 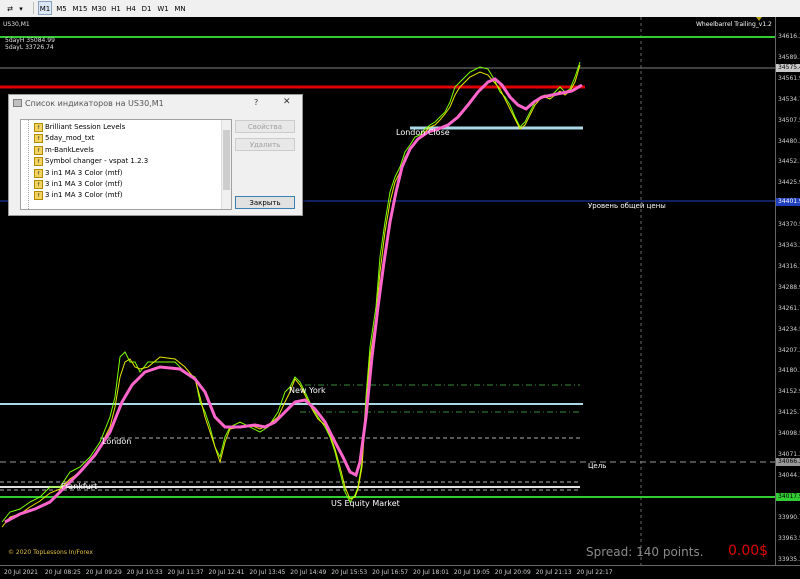 I want to click on timeframe-h4-button: H4, so click(x=131, y=8).